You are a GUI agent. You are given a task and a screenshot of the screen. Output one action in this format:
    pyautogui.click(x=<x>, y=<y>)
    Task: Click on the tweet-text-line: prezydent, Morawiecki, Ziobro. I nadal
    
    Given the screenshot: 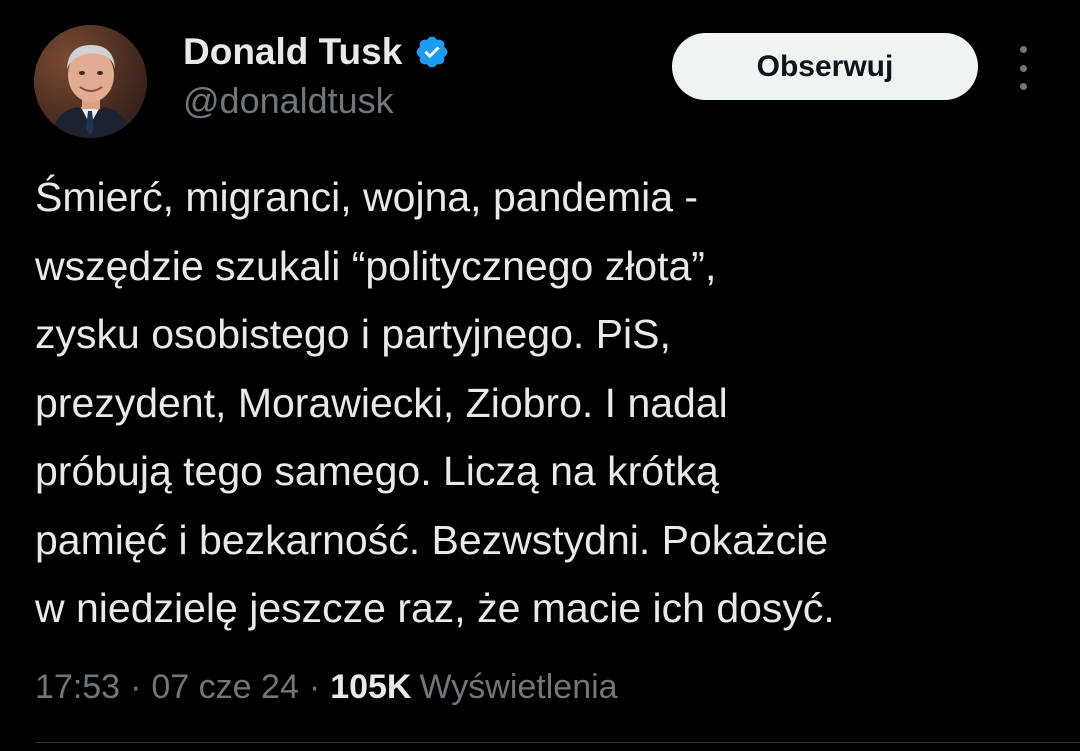 What is the action you would take?
    pyautogui.click(x=381, y=402)
    